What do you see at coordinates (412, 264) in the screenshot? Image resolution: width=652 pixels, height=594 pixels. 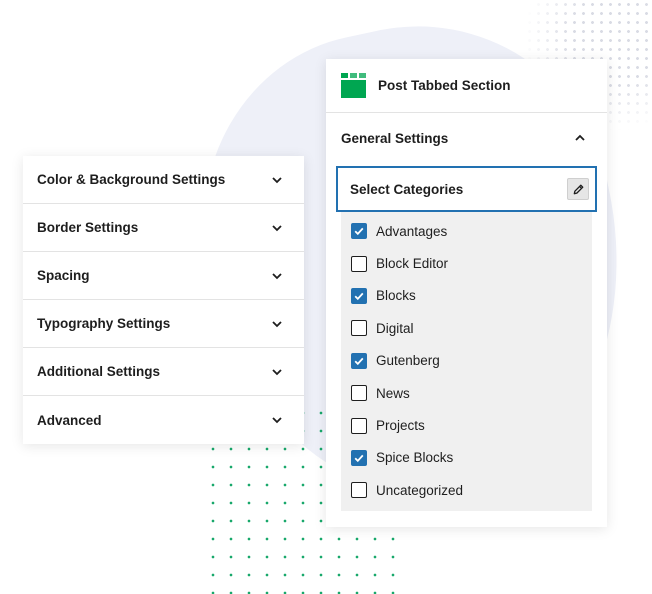 I see `category-label: Block Editor` at bounding box center [412, 264].